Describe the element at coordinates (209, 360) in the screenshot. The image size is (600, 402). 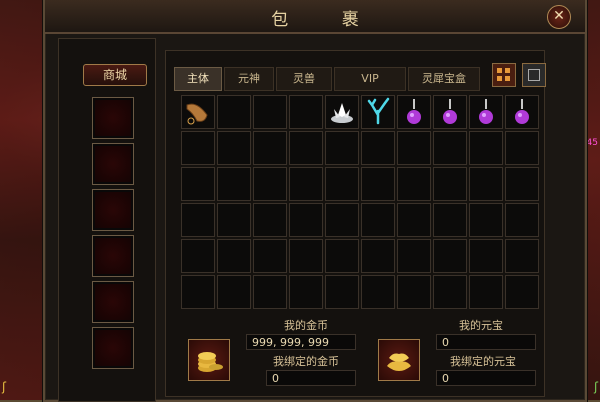
I see `gold-coin-icon` at that location.